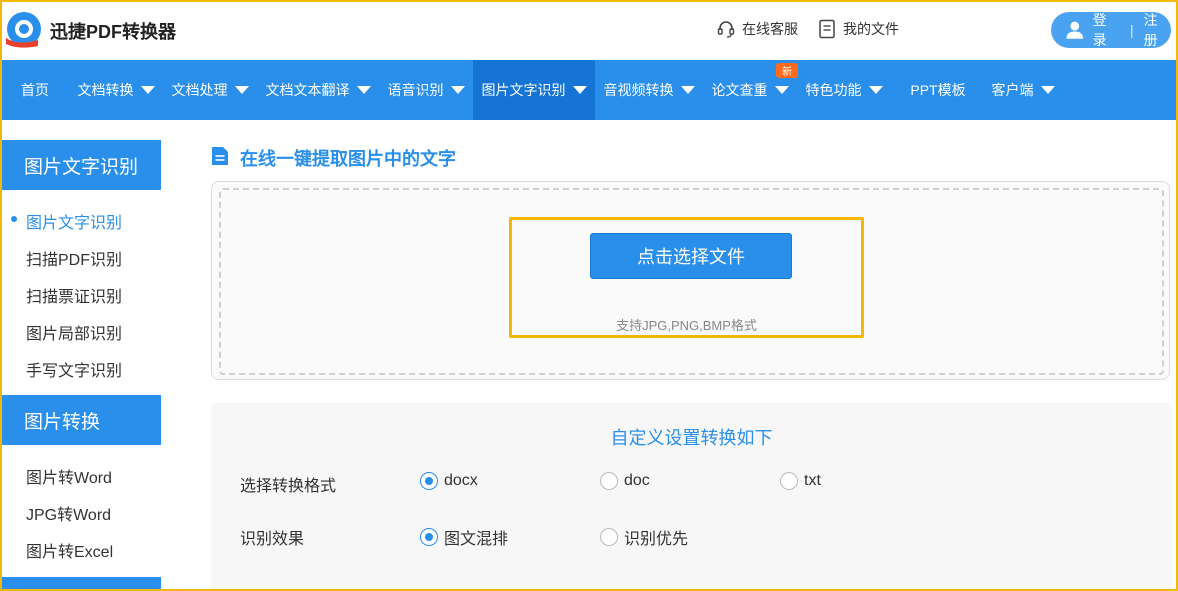  Describe the element at coordinates (589, 30) in the screenshot. I see `top-header: 迅捷PDF转换器 在线客服 我的文件 登录 | 注册` at that location.